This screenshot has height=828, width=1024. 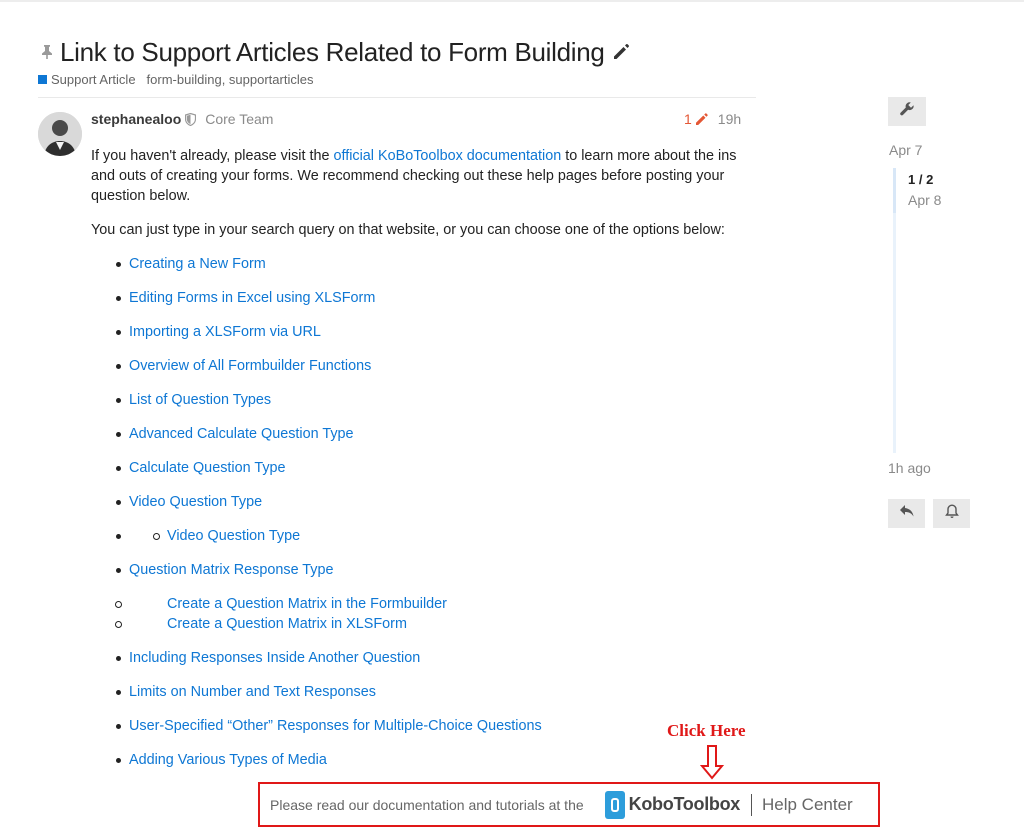 What do you see at coordinates (729, 119) in the screenshot?
I see `post-age: 19h` at bounding box center [729, 119].